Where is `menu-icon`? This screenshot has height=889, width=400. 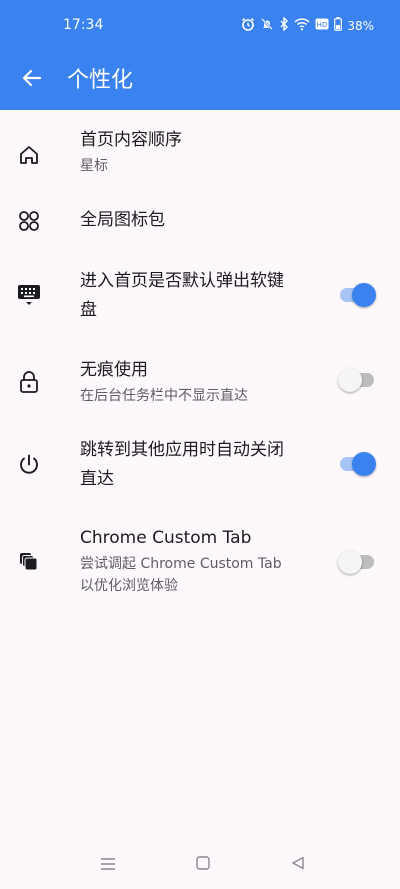
menu-icon is located at coordinates (108, 865).